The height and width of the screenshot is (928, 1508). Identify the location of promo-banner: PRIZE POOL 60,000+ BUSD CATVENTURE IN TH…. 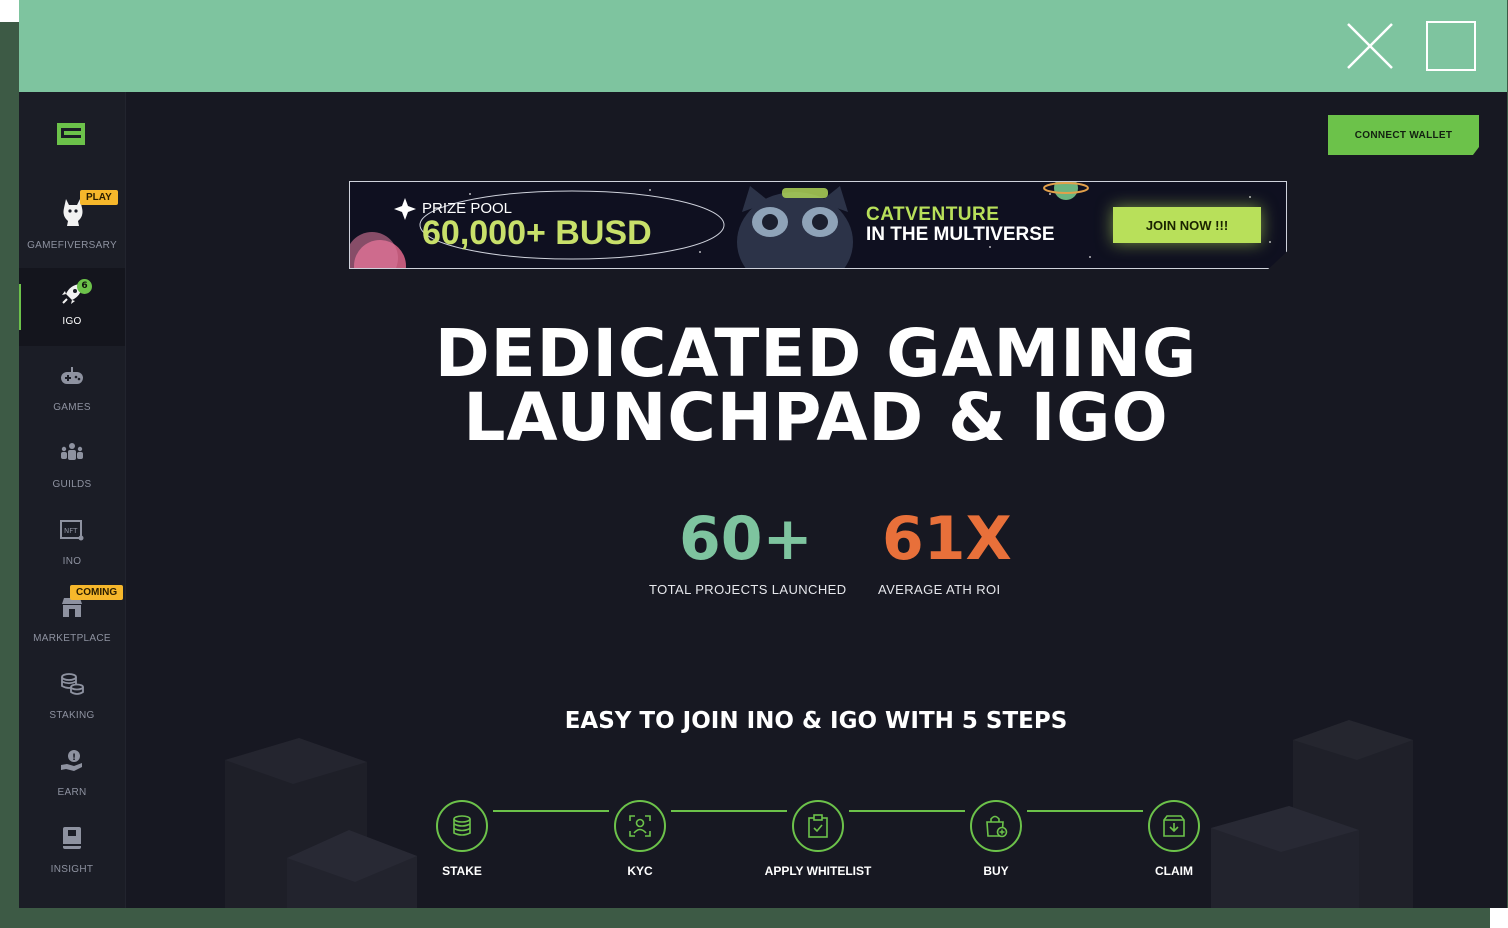
(818, 225).